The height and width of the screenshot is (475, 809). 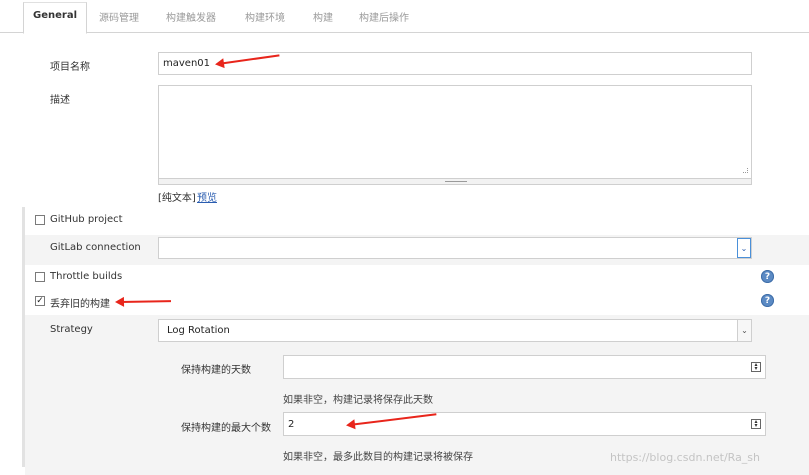 What do you see at coordinates (767, 276) in the screenshot?
I see `help-icon-throttle: ?` at bounding box center [767, 276].